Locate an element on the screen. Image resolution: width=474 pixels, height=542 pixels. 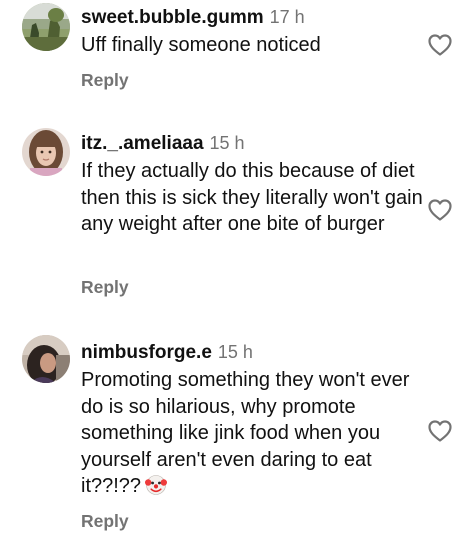
comment-header: nimbusforge.e 15 h is located at coordinates (253, 353).